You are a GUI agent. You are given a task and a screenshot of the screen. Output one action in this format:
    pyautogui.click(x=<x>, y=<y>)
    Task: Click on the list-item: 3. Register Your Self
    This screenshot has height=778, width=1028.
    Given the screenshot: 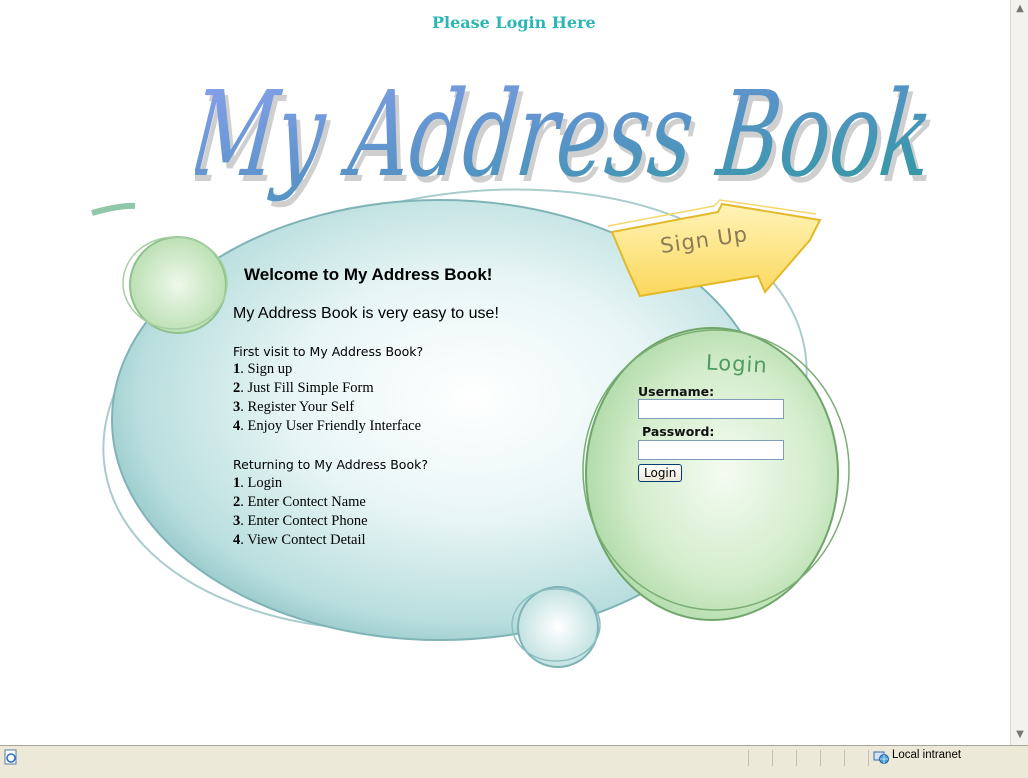 What is the action you would take?
    pyautogui.click(x=294, y=407)
    